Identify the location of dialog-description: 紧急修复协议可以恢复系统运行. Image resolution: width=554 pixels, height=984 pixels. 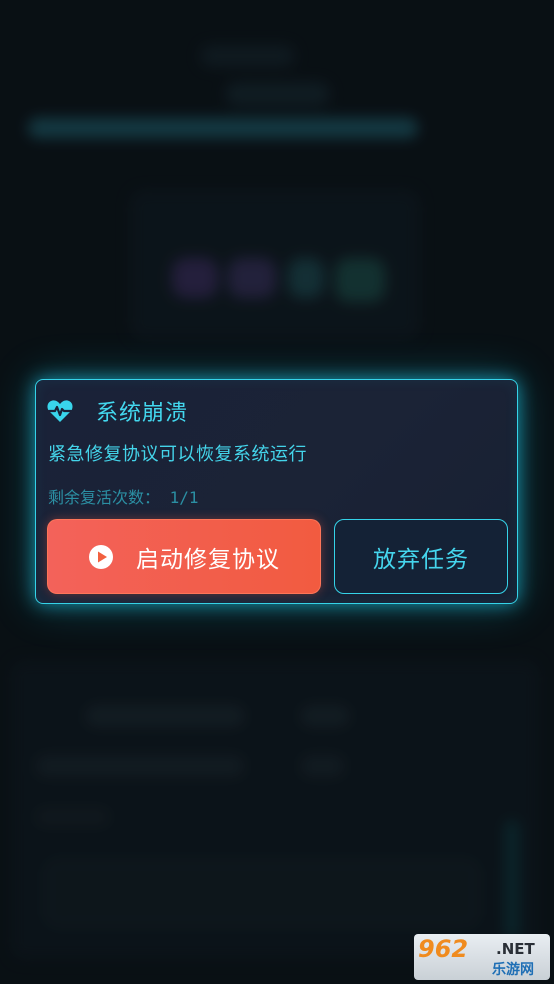
(177, 454).